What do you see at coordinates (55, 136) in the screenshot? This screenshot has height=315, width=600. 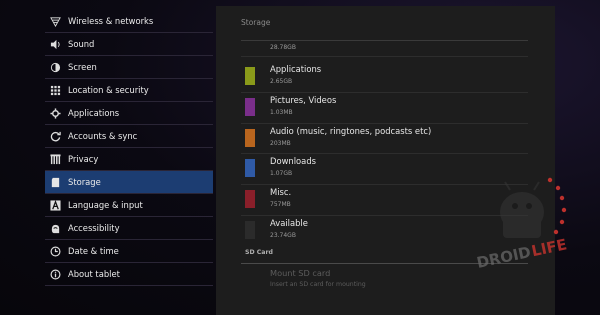 I see `sync-icon` at bounding box center [55, 136].